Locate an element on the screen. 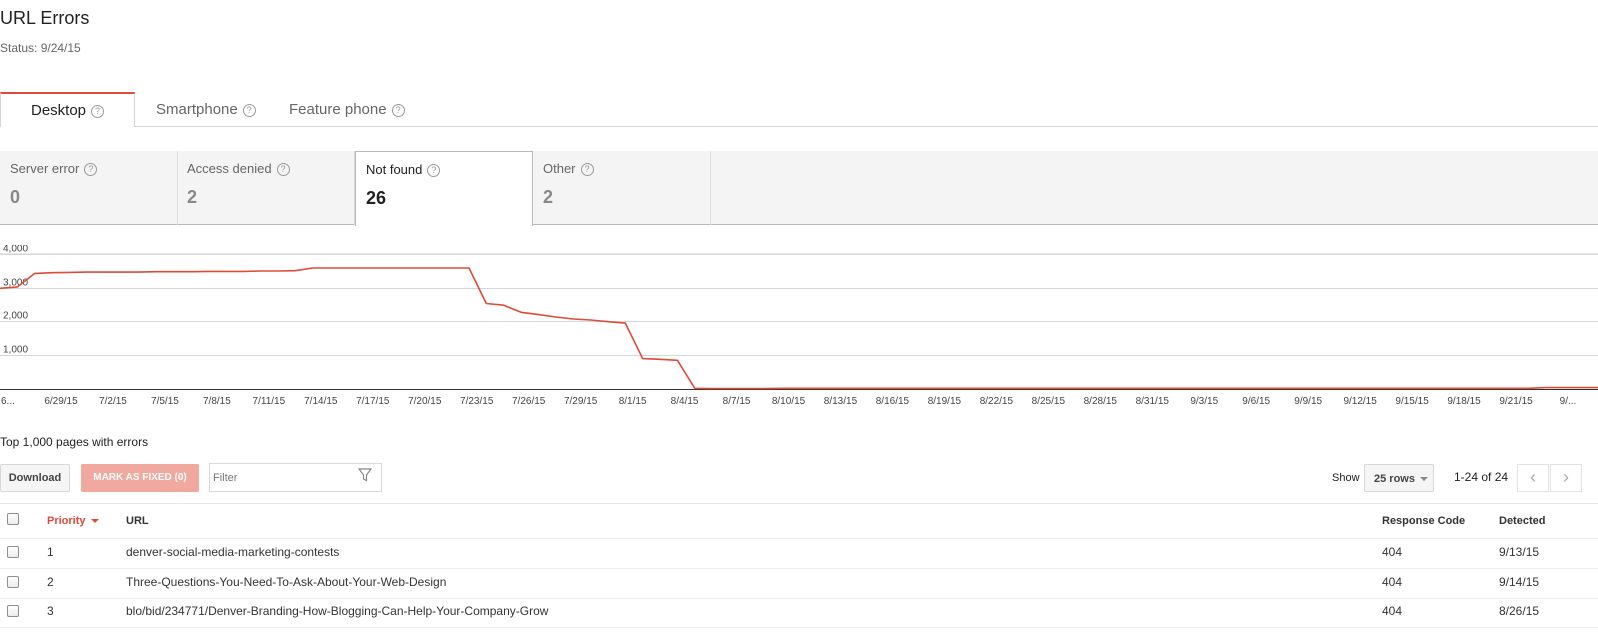  download-button: Download is located at coordinates (35, 478).